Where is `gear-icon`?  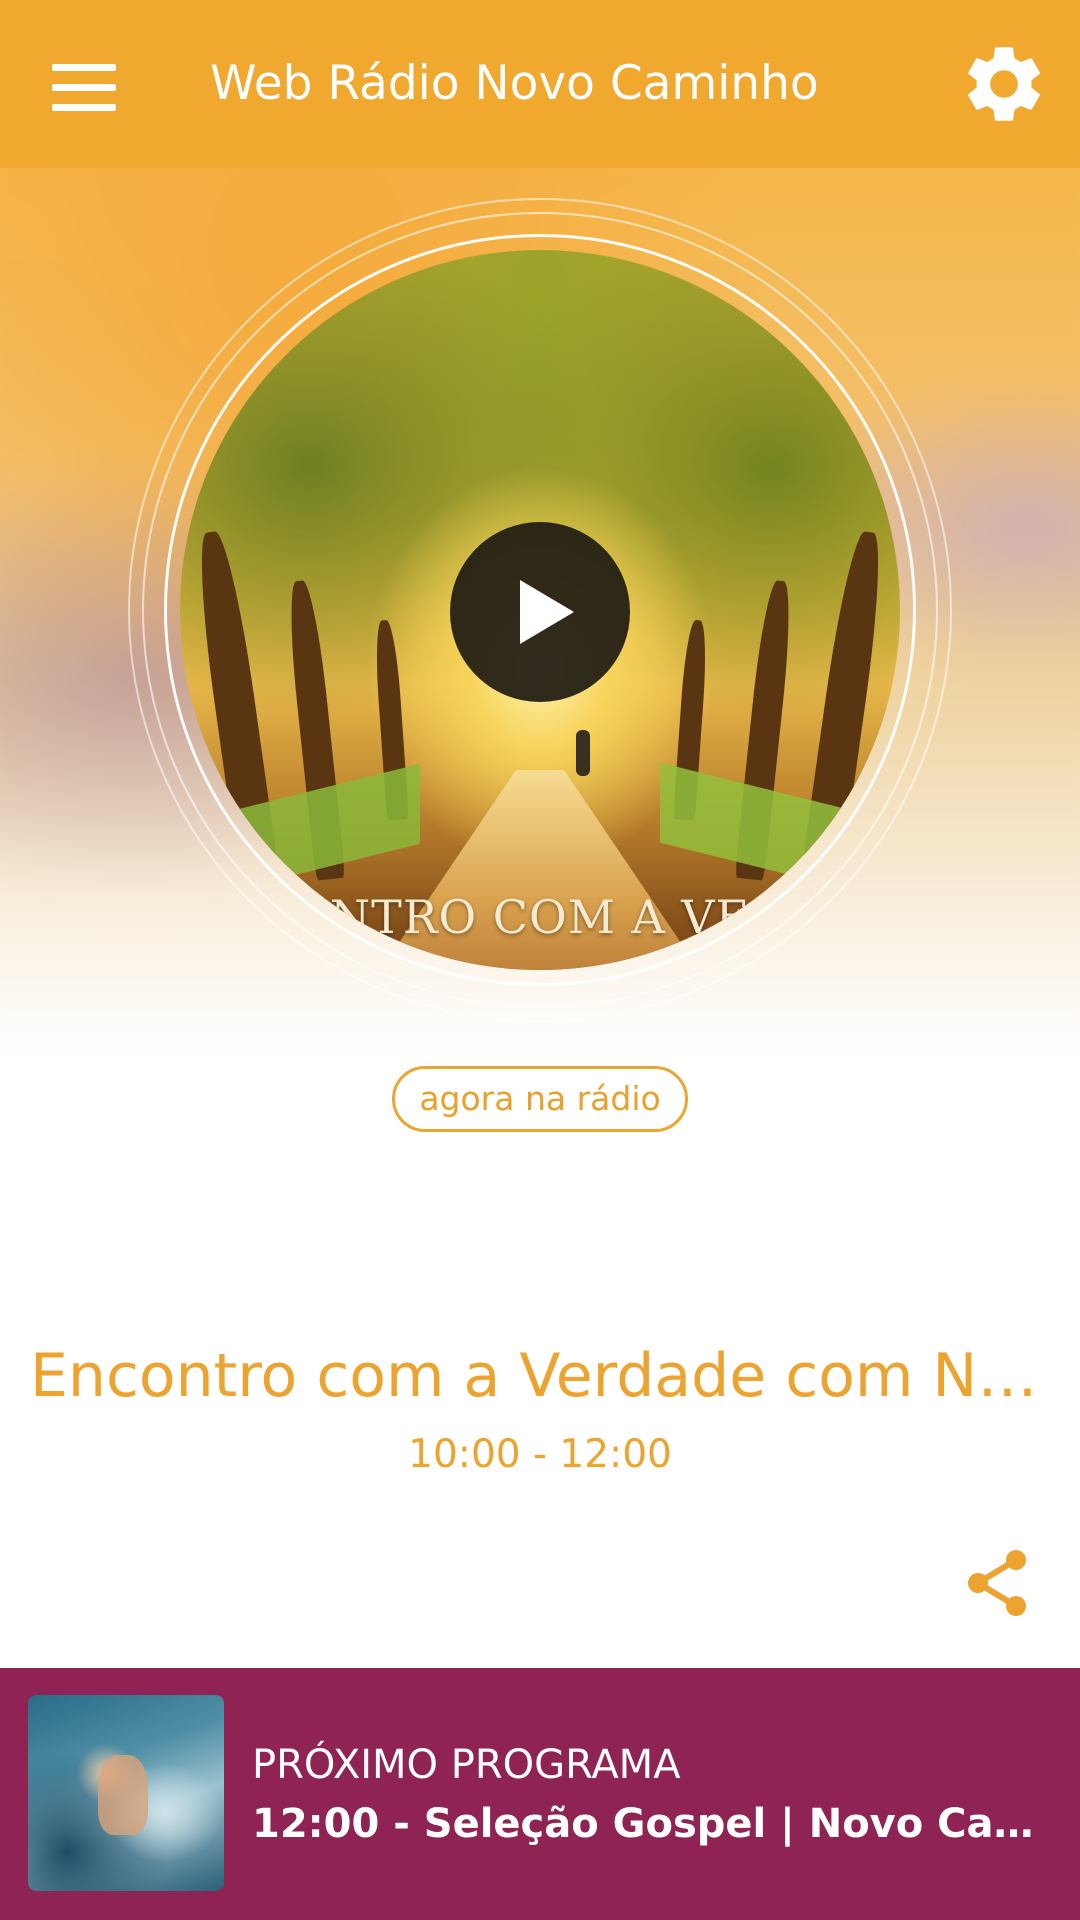
gear-icon is located at coordinates (1004, 84).